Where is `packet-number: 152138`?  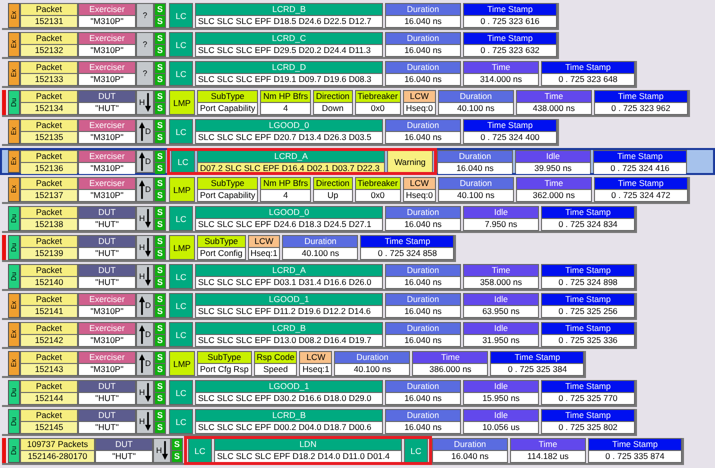
packet-number: 152138 is located at coordinates (49, 224).